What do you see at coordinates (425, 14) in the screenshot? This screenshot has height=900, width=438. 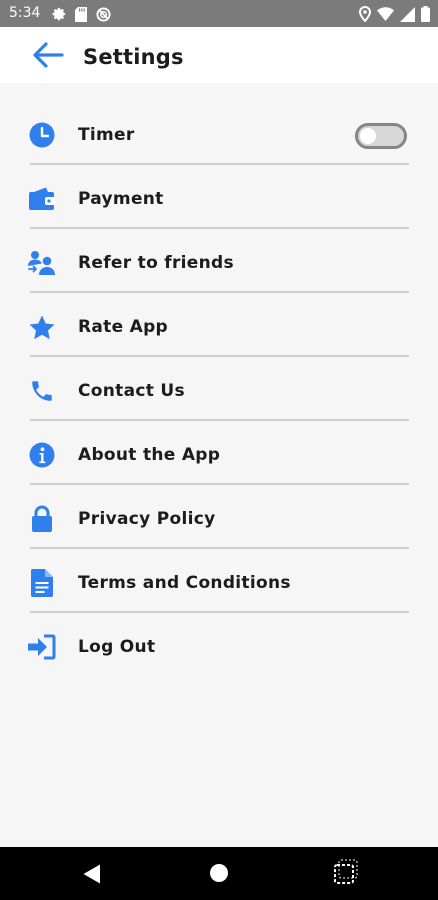 I see `battery-icon` at bounding box center [425, 14].